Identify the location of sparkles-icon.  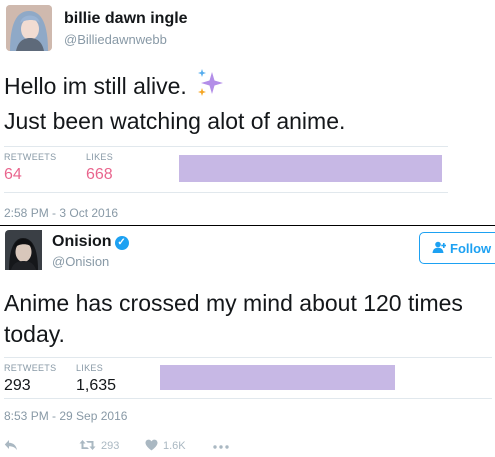
(210, 87).